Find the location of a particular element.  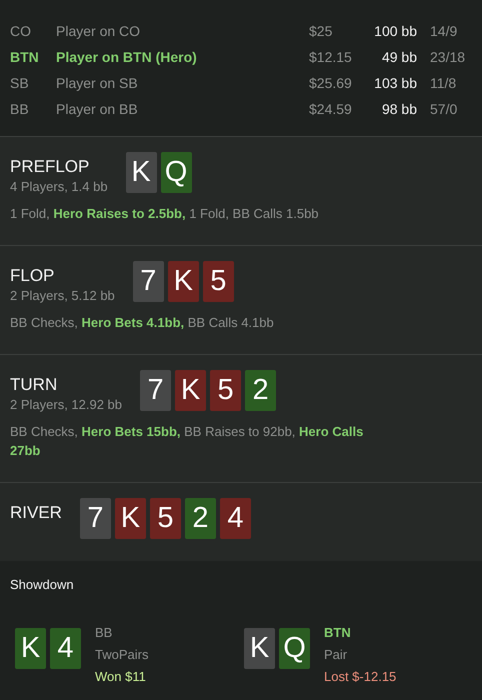

player-stats: 23/18 is located at coordinates (447, 57).